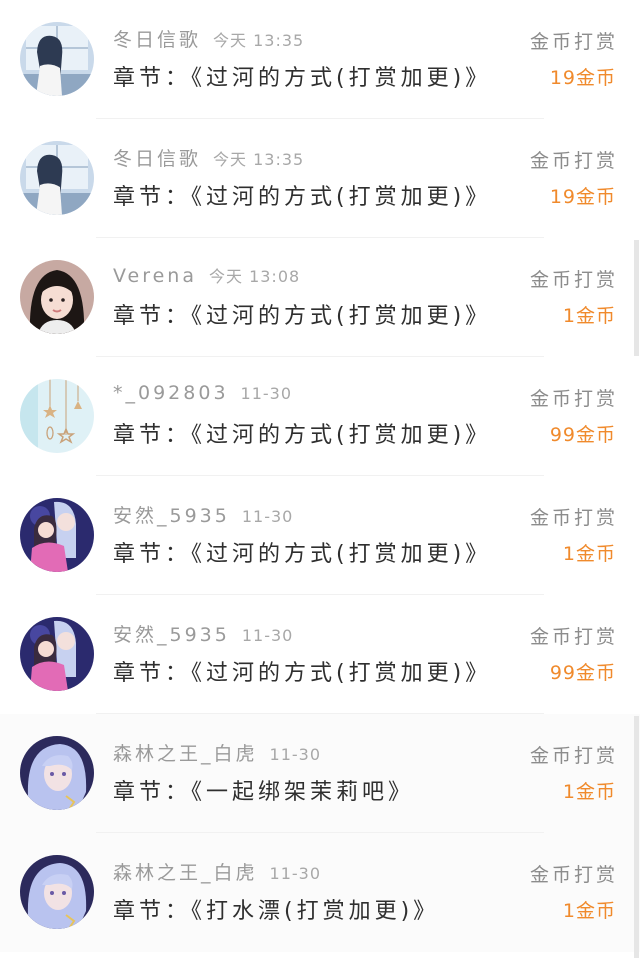 The height and width of the screenshot is (958, 640). I want to click on chapter-title: 章节：《一起绑架茉莉吧》, so click(263, 790).